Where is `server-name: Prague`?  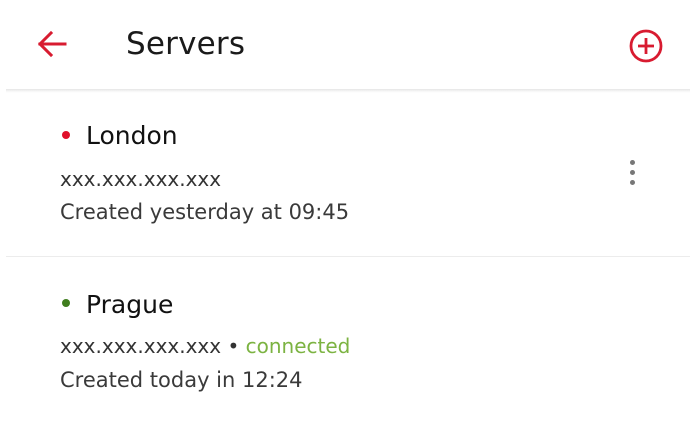
server-name: Prague is located at coordinates (130, 304).